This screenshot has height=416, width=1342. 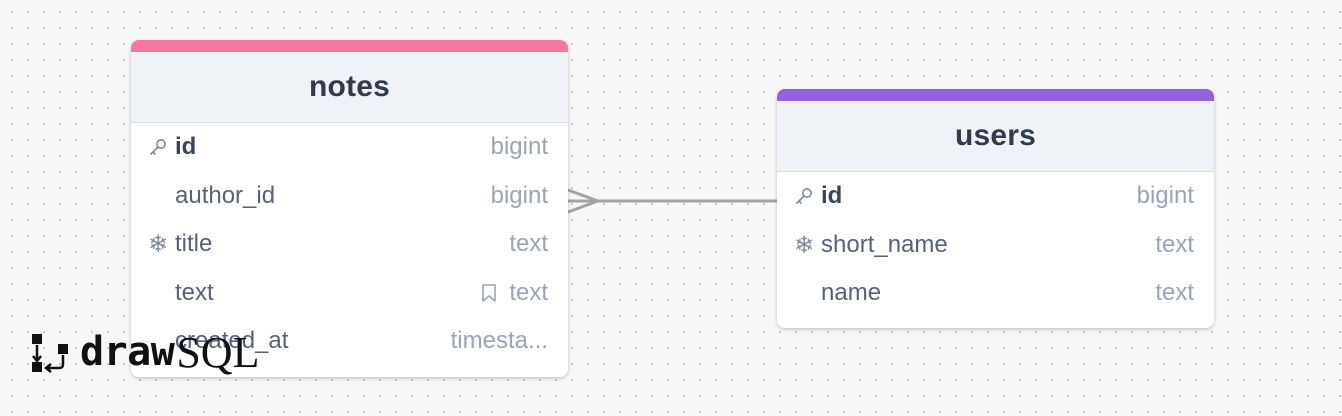 What do you see at coordinates (851, 293) in the screenshot?
I see `column-name: name` at bounding box center [851, 293].